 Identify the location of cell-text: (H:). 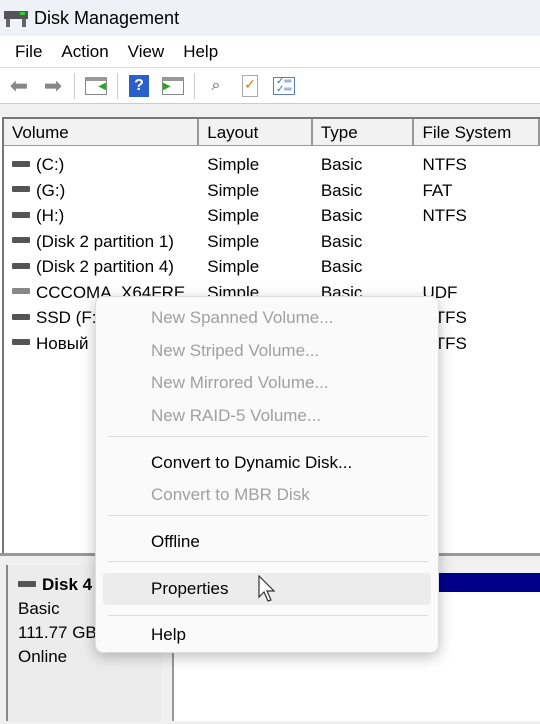
(50, 215).